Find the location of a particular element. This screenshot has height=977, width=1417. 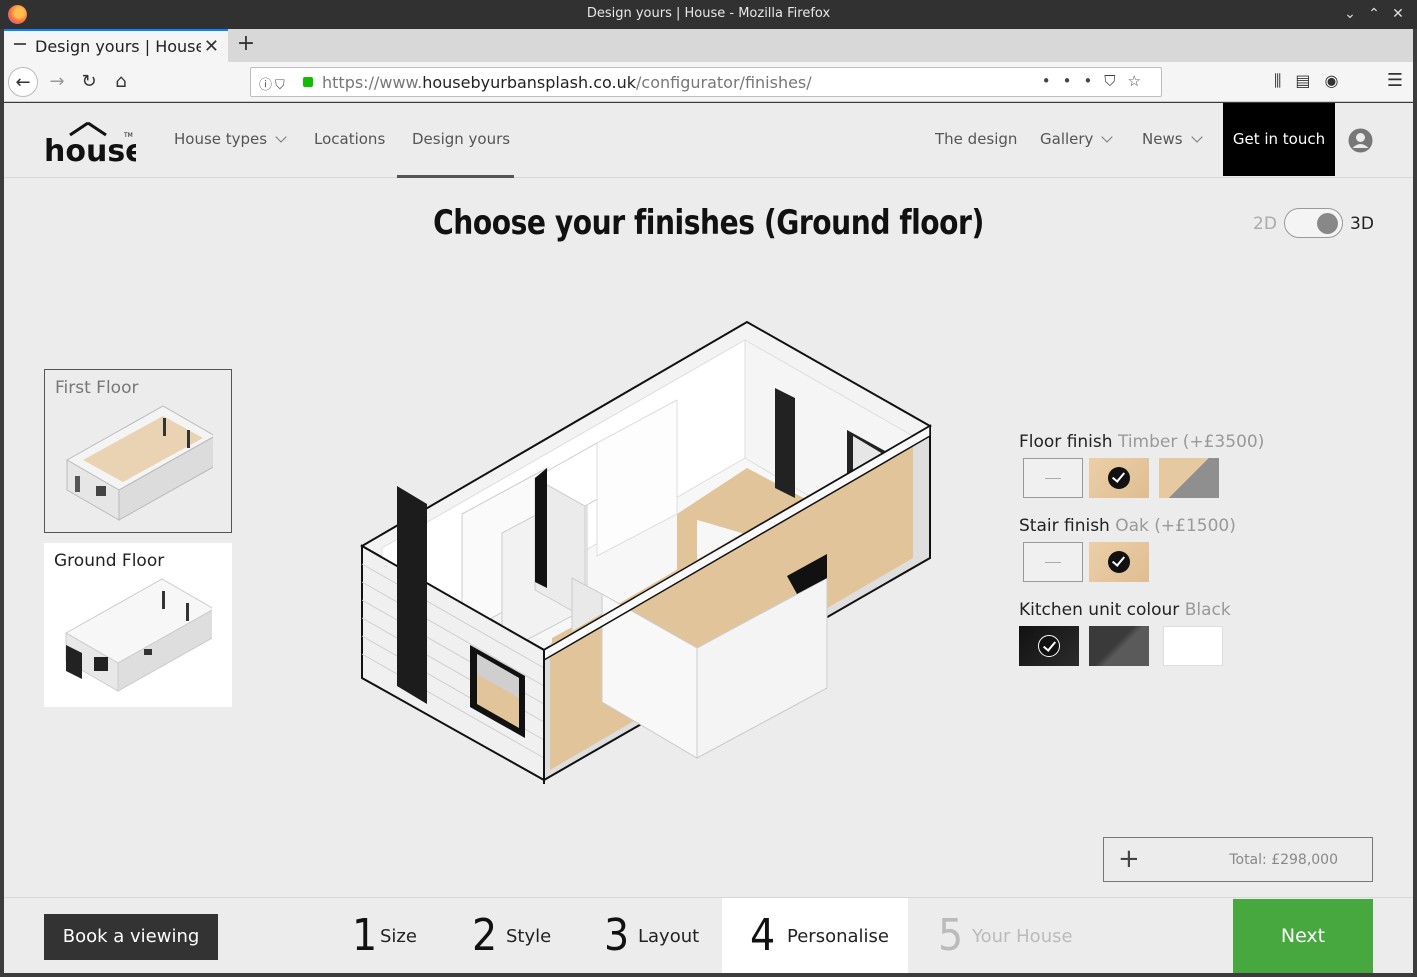

floor-finish-mixed-swatch is located at coordinates (1189, 478).